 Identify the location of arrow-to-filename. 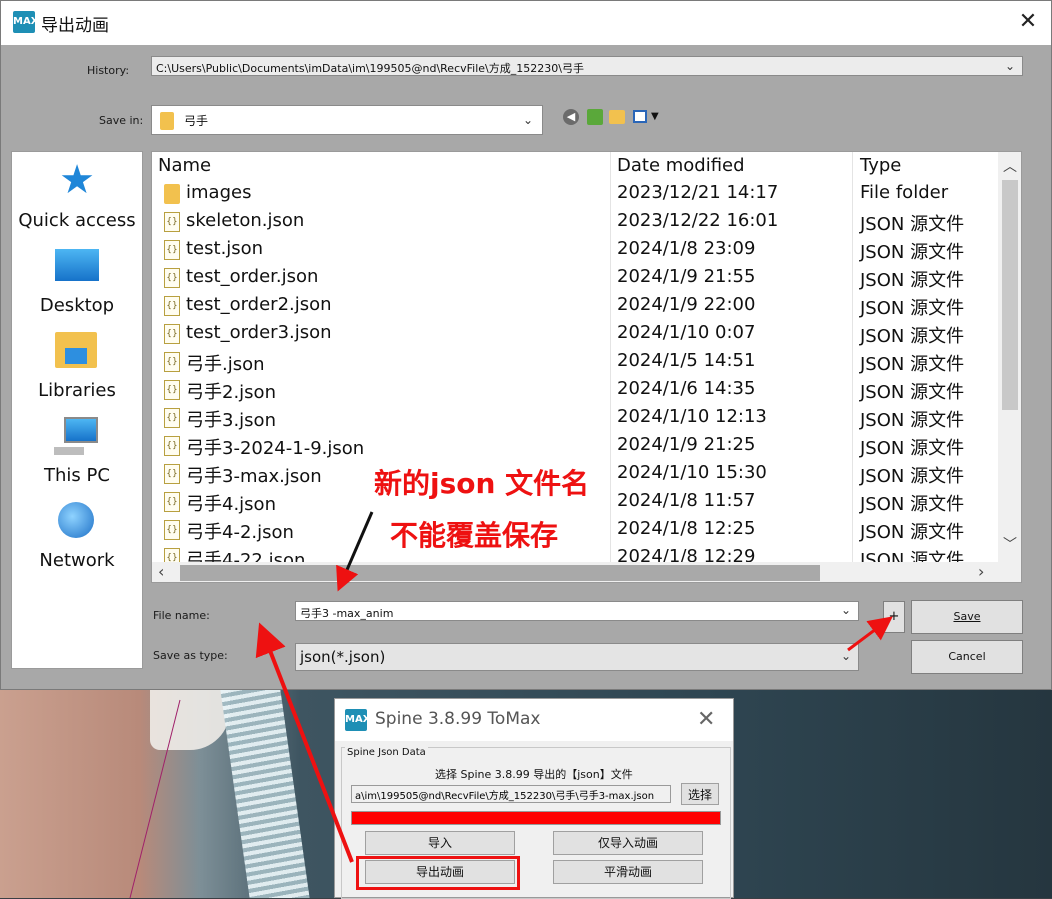
(355, 551).